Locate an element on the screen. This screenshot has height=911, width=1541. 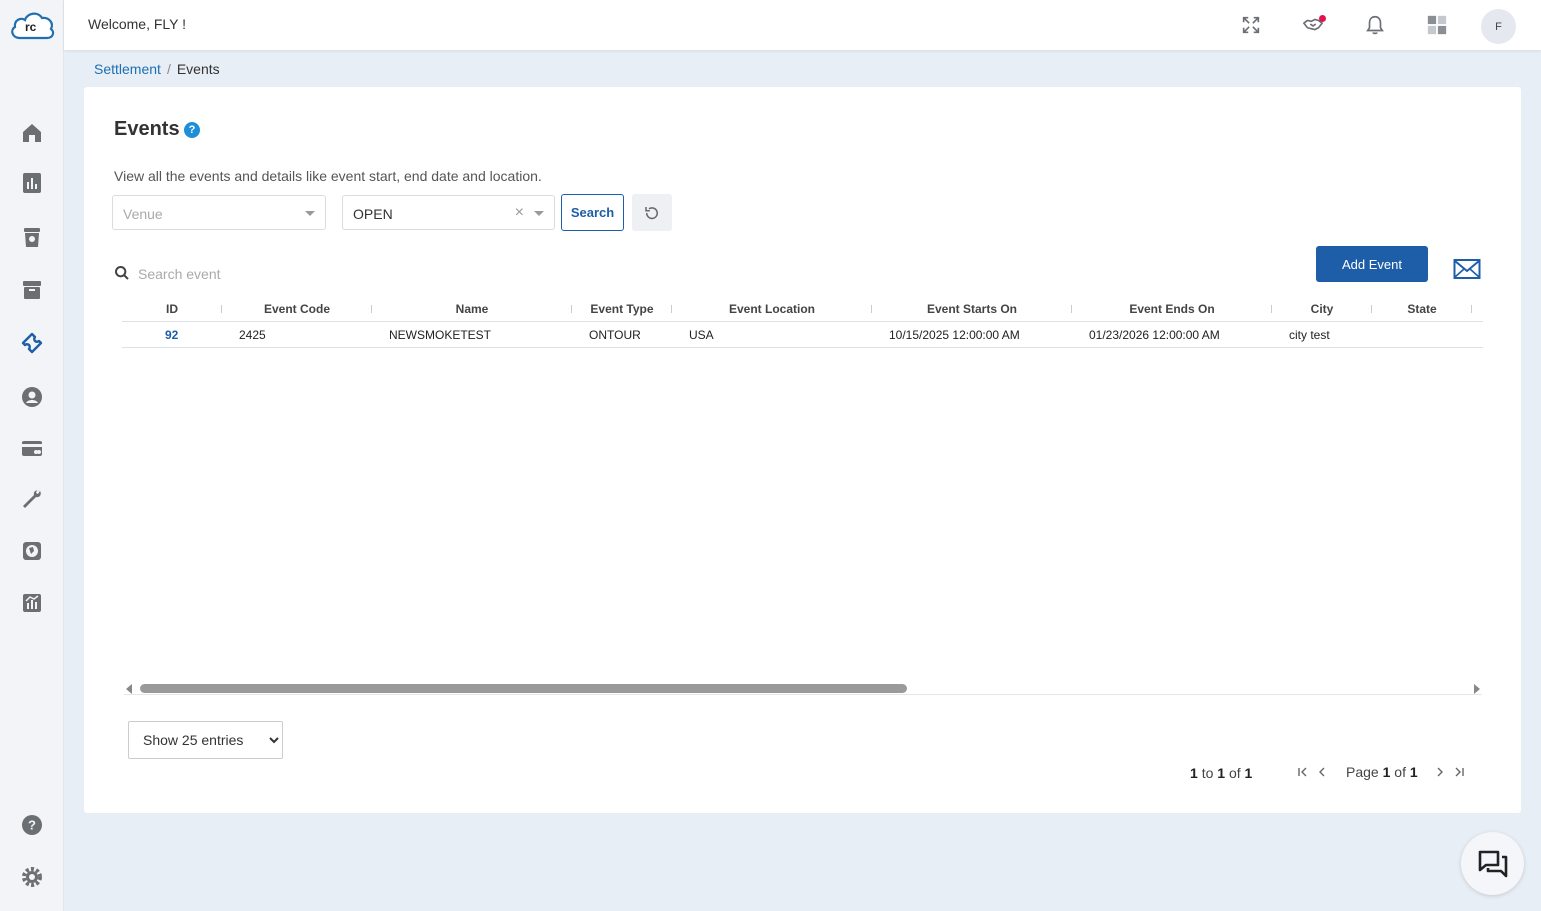
search-button: Search is located at coordinates (592, 212).